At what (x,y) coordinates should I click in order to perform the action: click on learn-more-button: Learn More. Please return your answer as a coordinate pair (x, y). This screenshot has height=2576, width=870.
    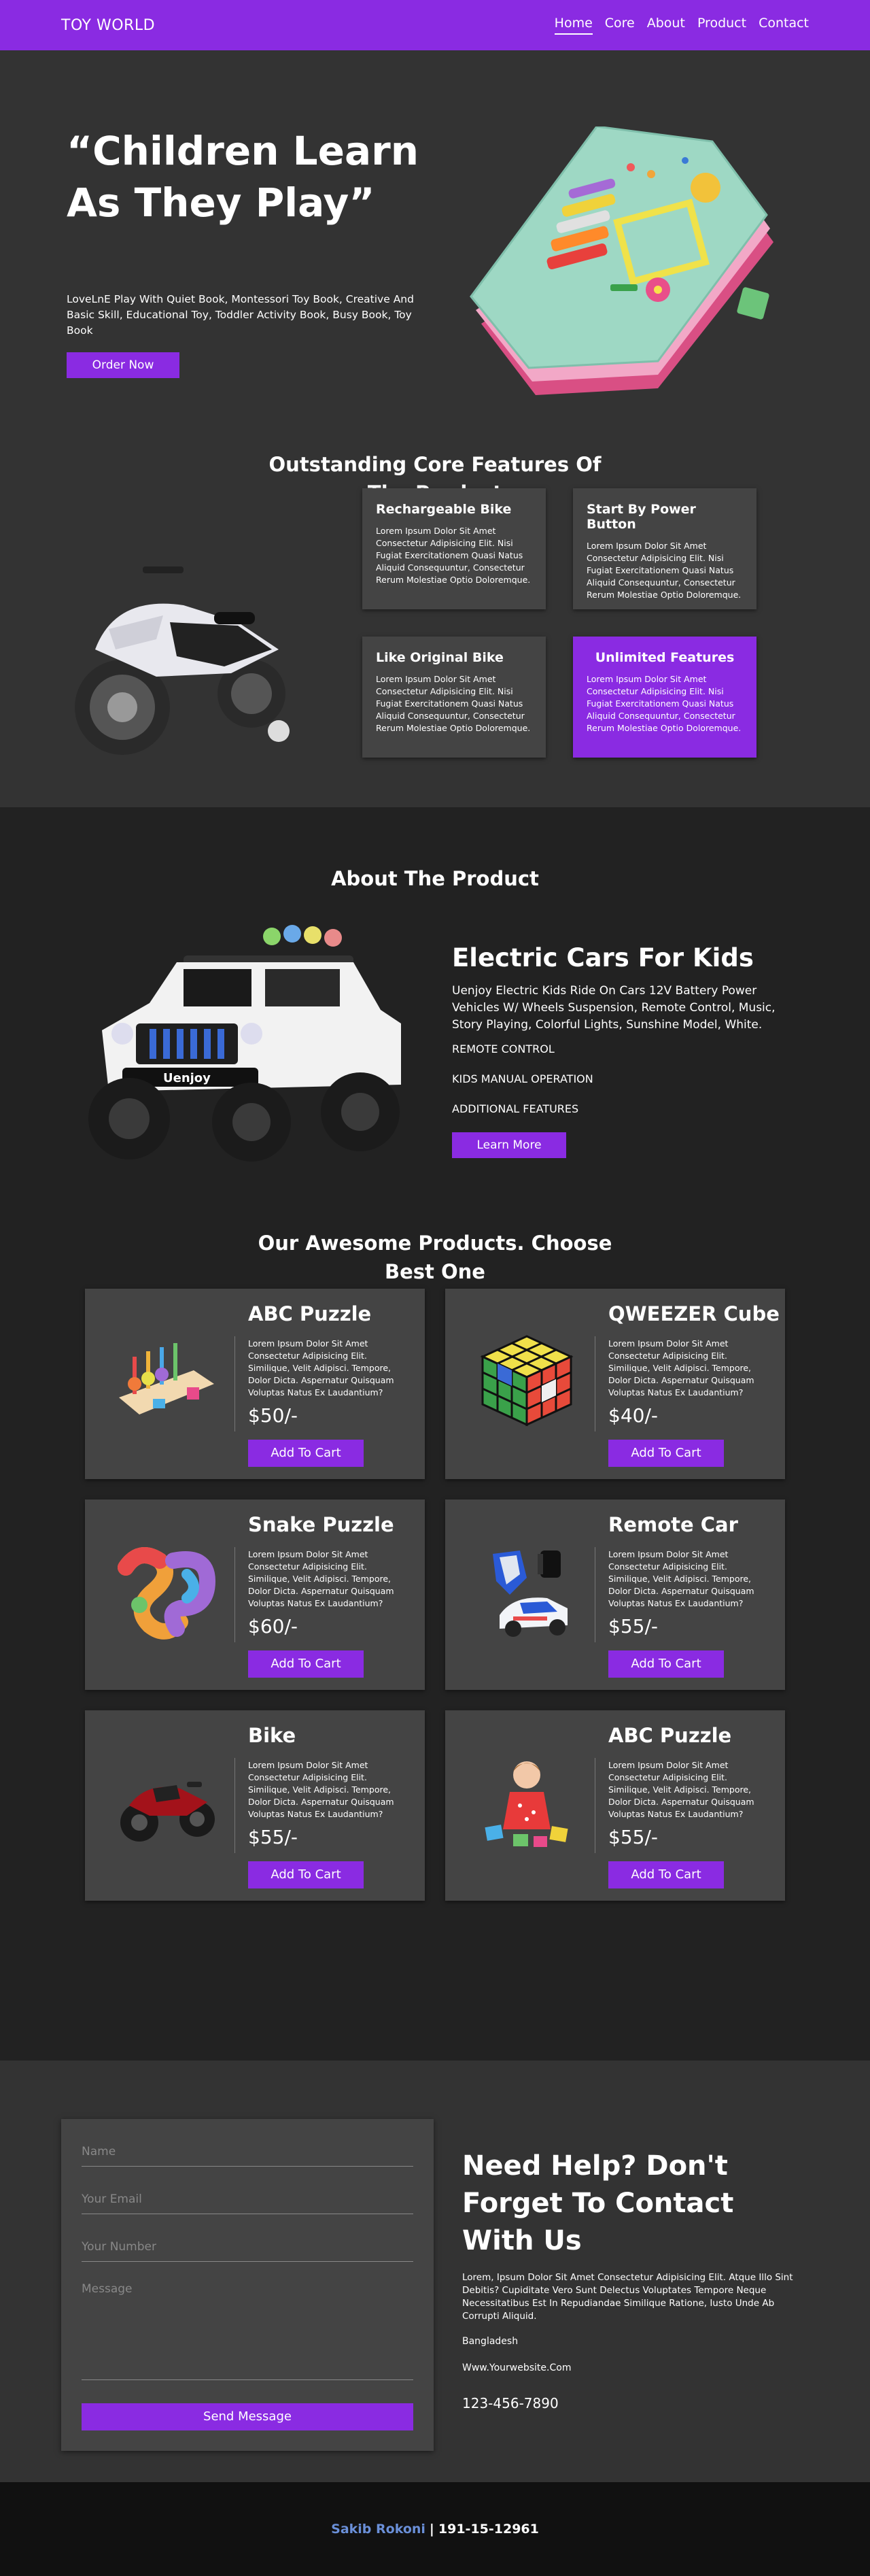
    Looking at the image, I should click on (509, 1145).